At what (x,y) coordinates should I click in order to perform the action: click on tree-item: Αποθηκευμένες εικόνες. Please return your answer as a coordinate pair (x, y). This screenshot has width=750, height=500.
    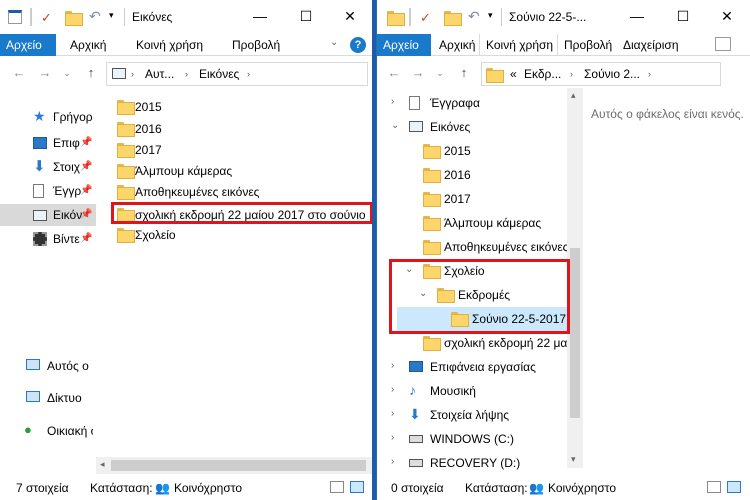
    Looking at the image, I should click on (472, 247).